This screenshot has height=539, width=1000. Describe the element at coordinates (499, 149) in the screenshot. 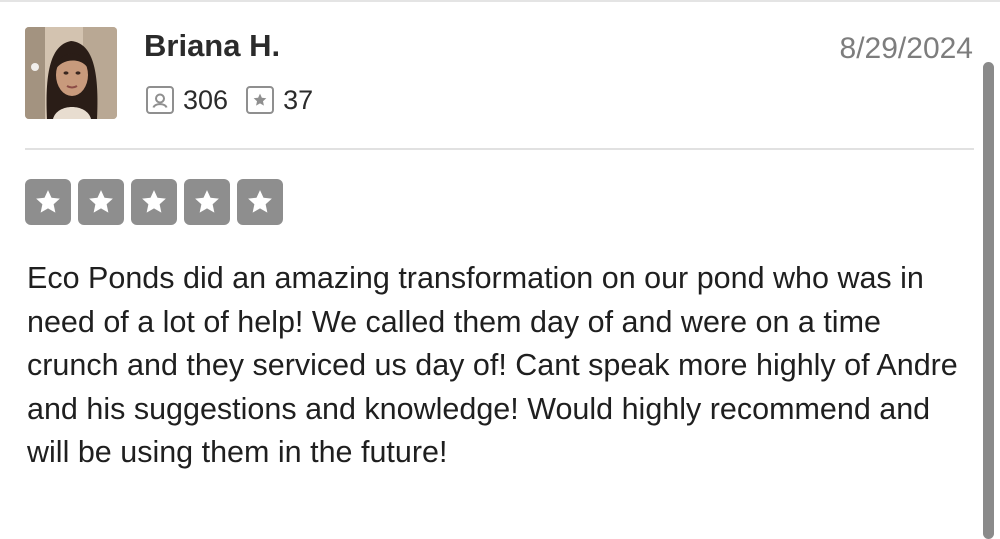

I see `header-divider` at that location.